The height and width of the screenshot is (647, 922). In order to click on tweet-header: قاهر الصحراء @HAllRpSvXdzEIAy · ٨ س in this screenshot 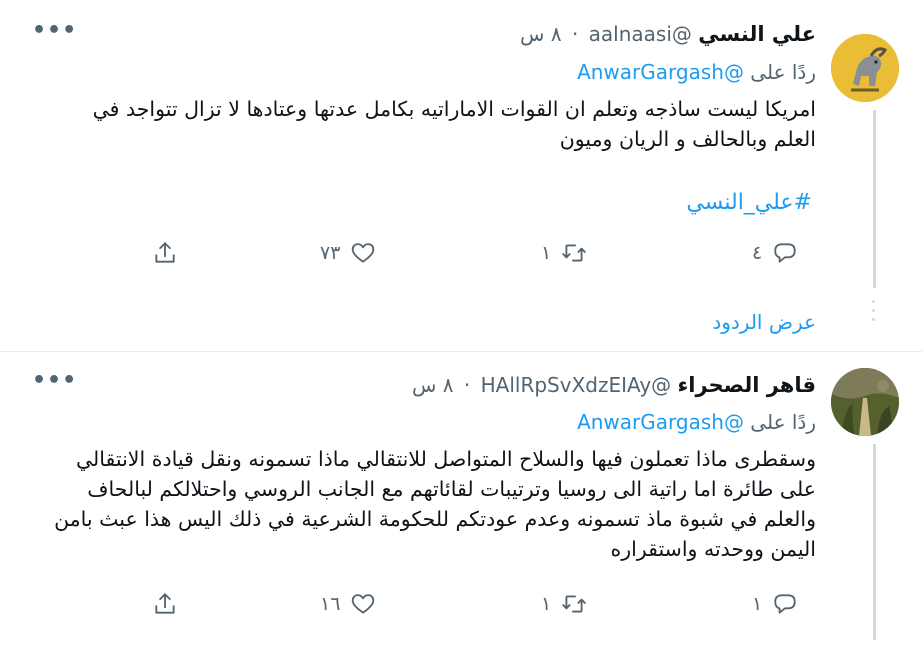, I will do `click(614, 385)`.